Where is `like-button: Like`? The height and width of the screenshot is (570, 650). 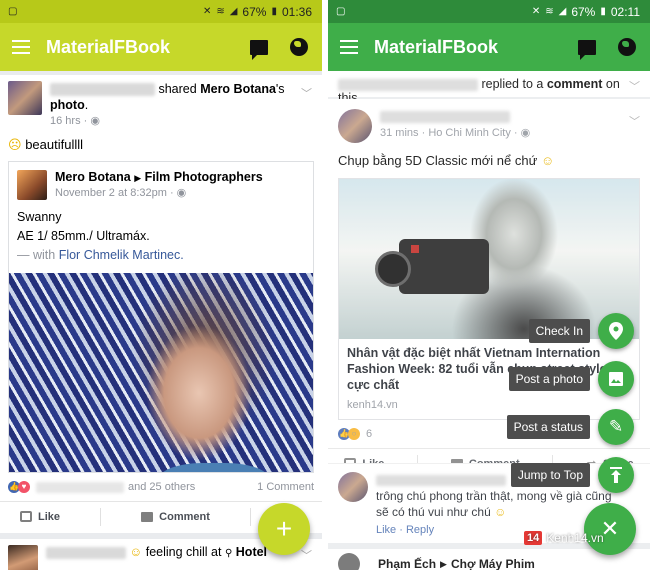 like-button: Like is located at coordinates (40, 517).